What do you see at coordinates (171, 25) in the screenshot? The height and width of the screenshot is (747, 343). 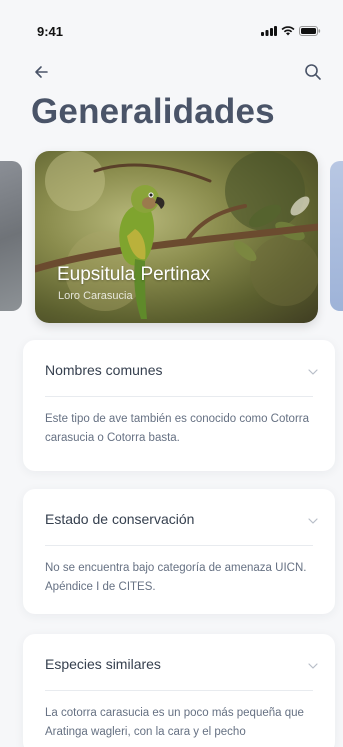 I see `status-bar: 9:41` at bounding box center [171, 25].